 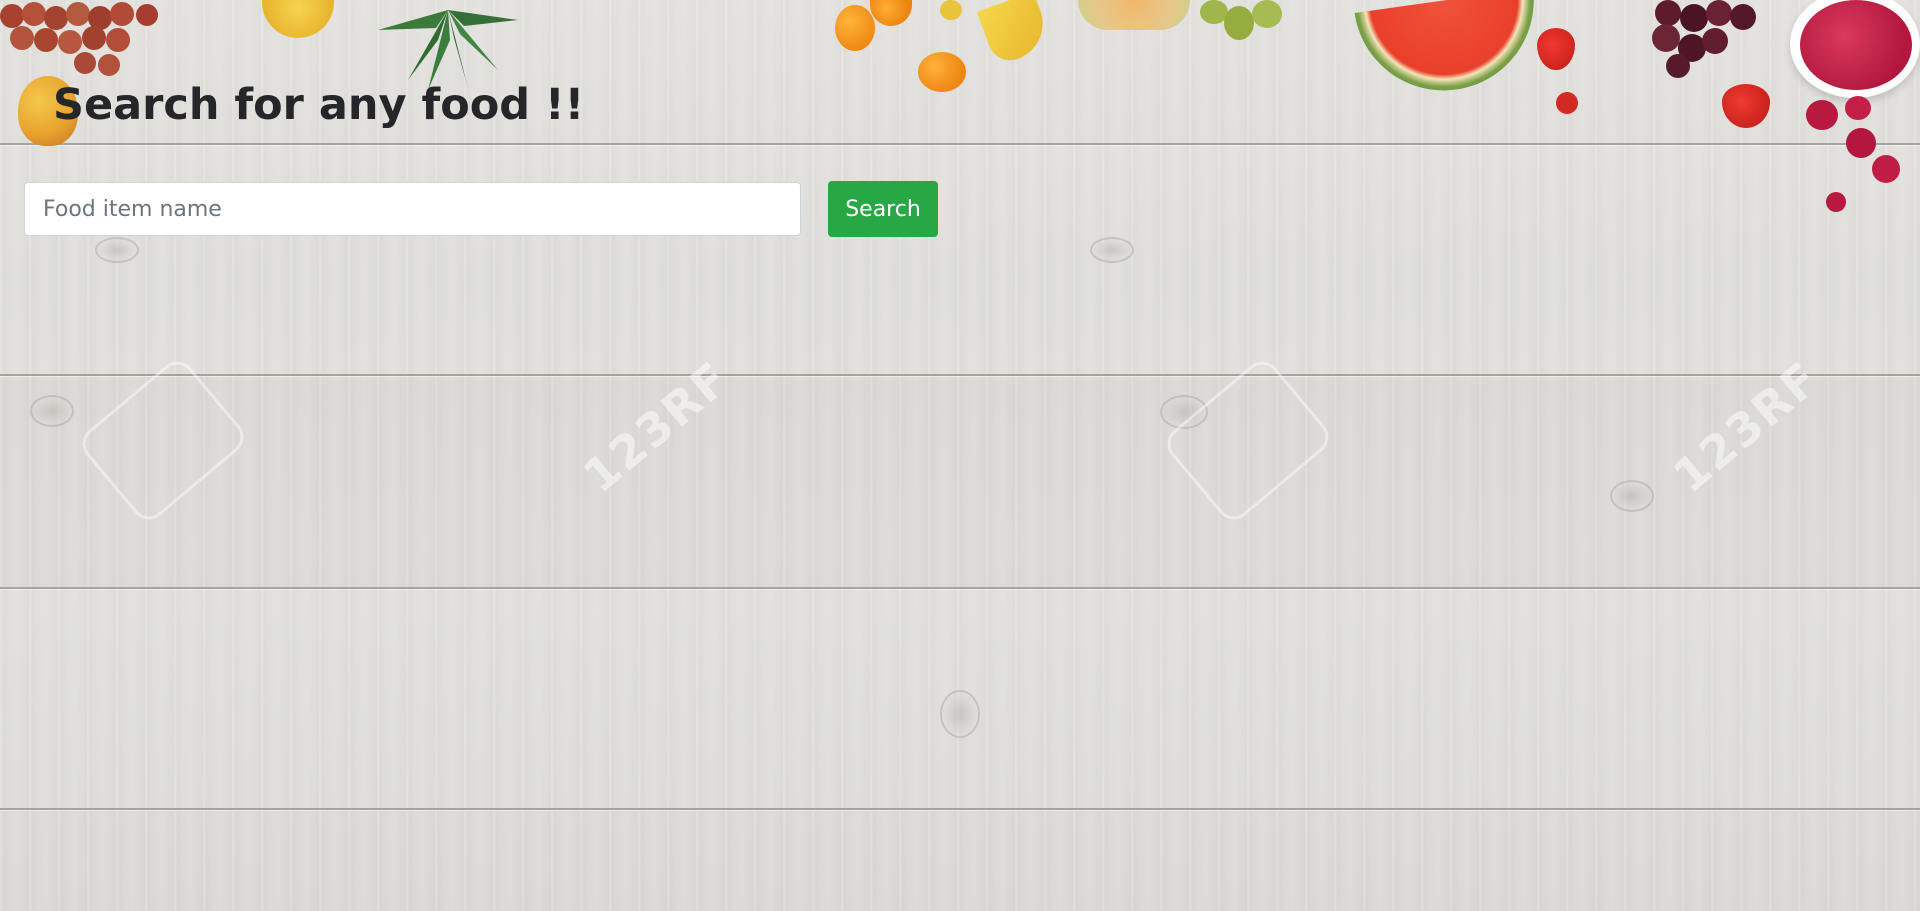 What do you see at coordinates (448, 50) in the screenshot?
I see `pineapple-leaves-icon` at bounding box center [448, 50].